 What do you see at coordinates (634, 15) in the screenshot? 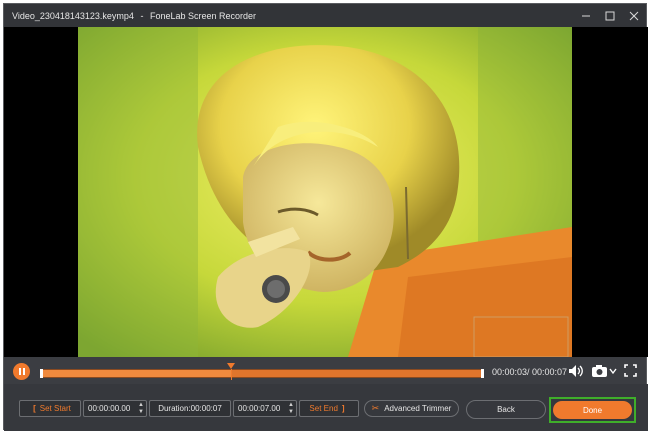
I see `close-icon` at bounding box center [634, 15].